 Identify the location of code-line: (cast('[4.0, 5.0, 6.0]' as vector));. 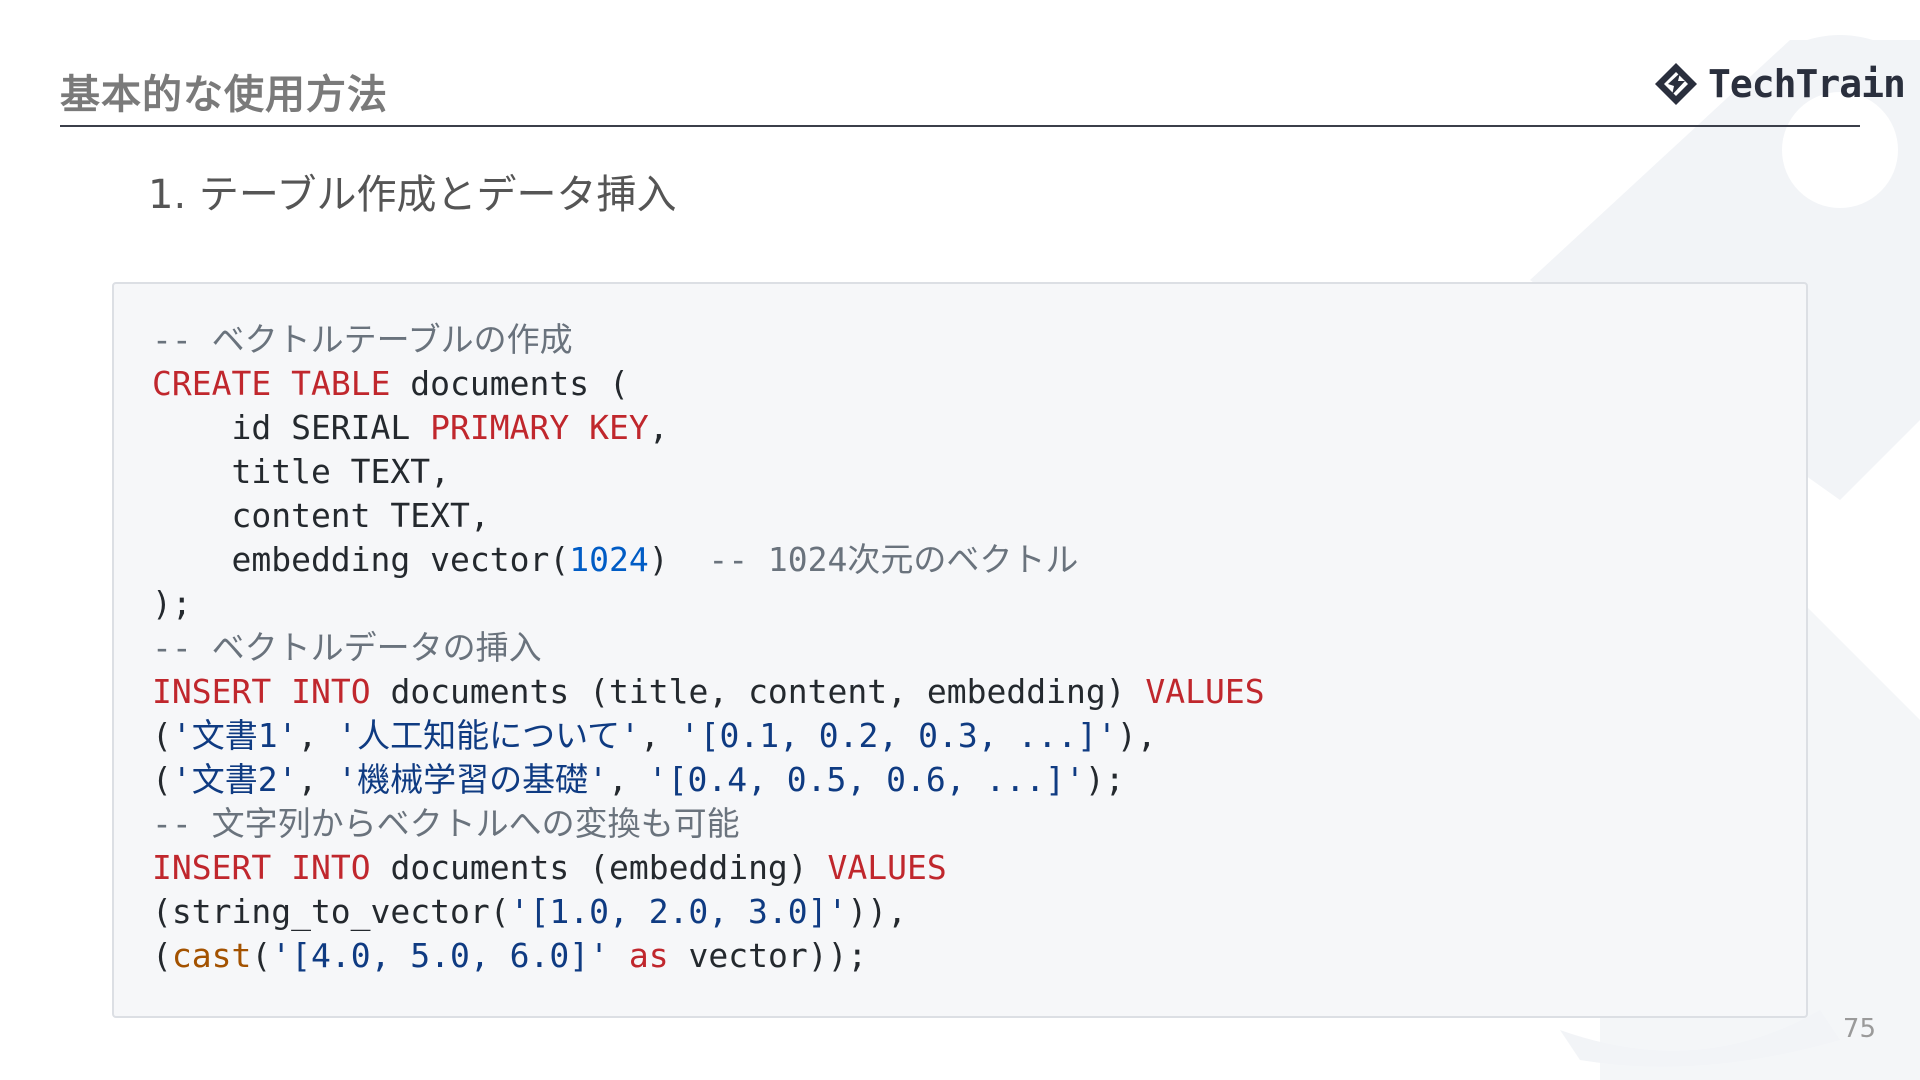
(708, 956).